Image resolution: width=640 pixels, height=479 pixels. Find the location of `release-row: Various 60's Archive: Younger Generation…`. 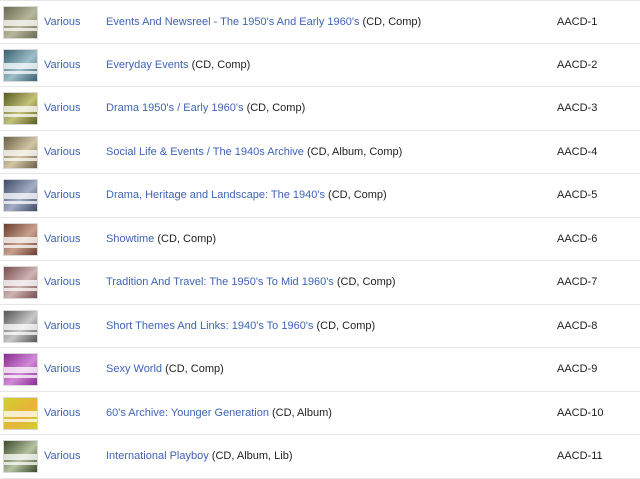

release-row: Various 60's Archive: Younger Generation… is located at coordinates (320, 413).